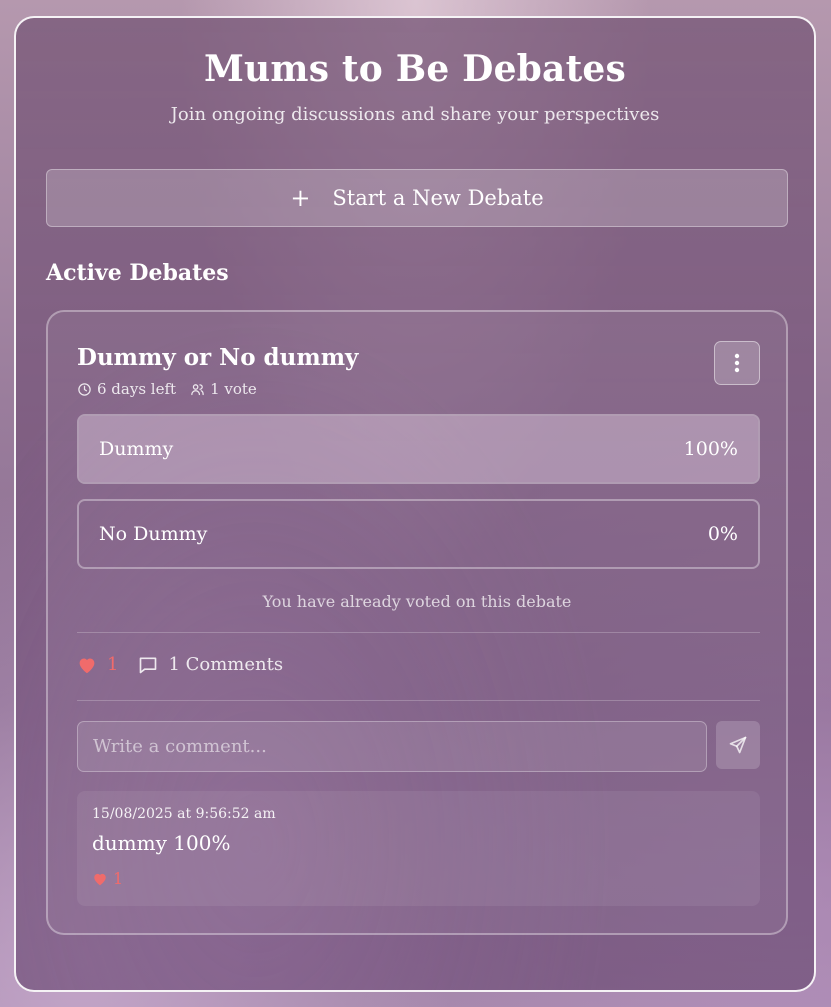  I want to click on section-heading: Active Debates, so click(137, 273).